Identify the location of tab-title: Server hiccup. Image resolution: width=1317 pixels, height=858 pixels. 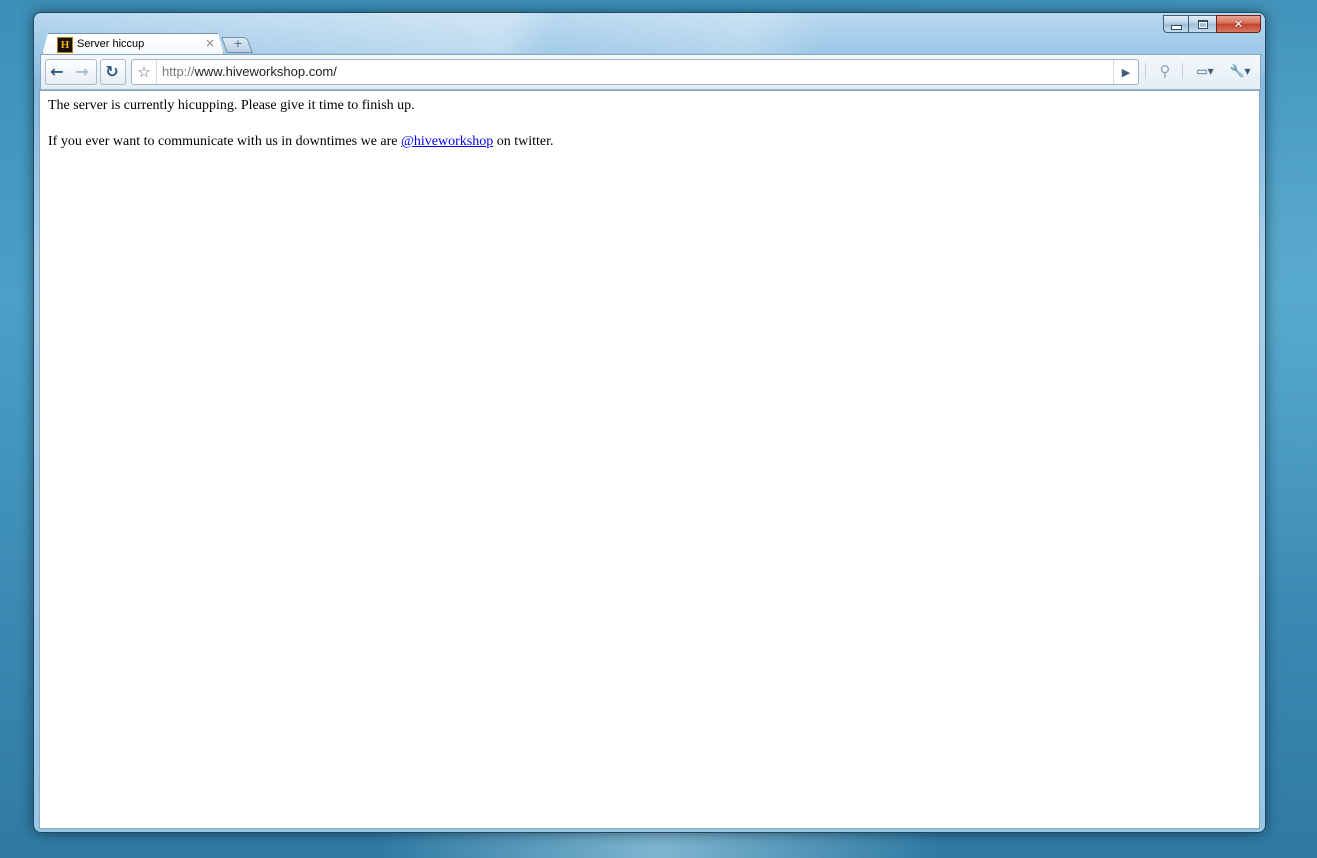
(111, 44).